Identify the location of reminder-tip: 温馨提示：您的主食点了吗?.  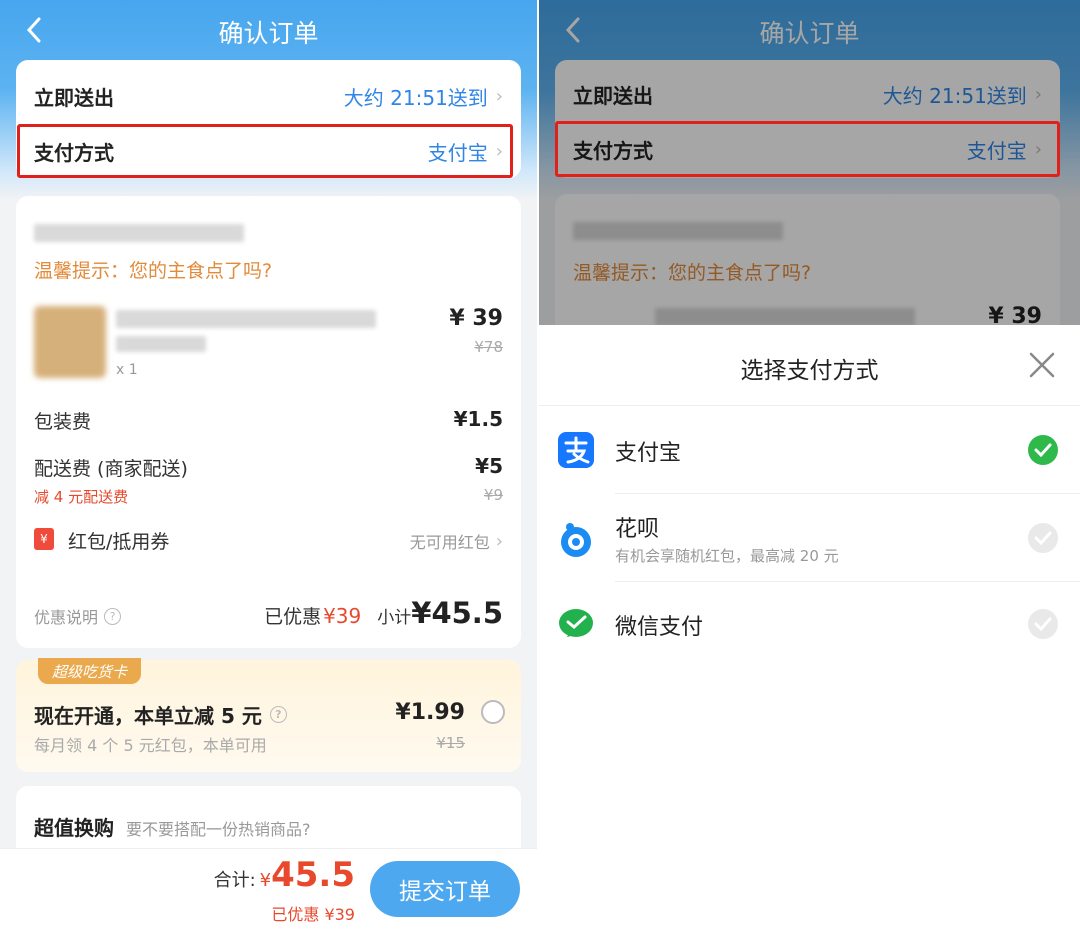
(153, 271).